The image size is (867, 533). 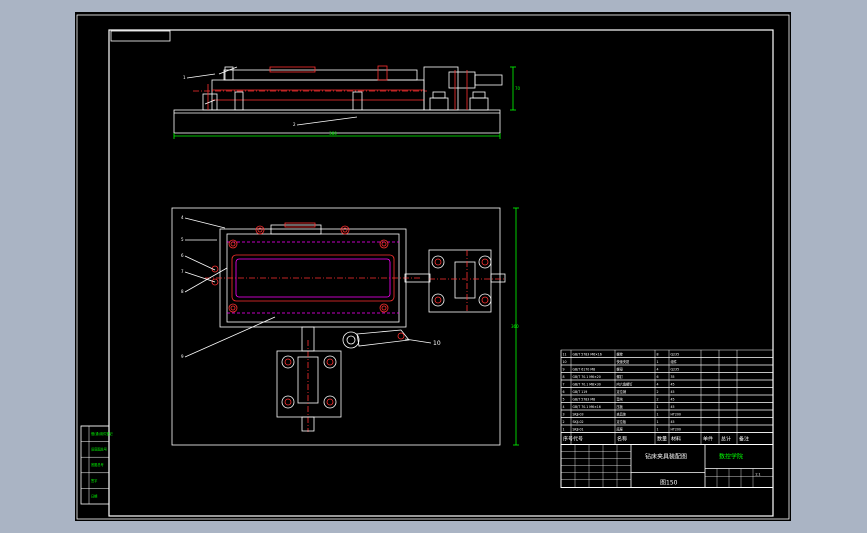 I want to click on bom-header-cell: 代号, so click(x=578, y=439).